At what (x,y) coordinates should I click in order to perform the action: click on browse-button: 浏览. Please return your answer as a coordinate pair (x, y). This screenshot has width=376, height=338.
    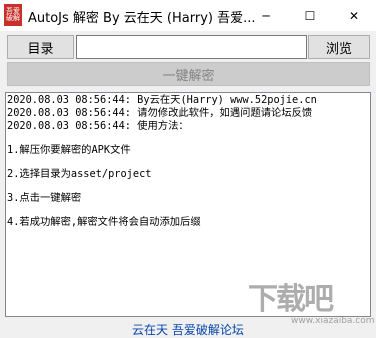
    Looking at the image, I should click on (339, 47).